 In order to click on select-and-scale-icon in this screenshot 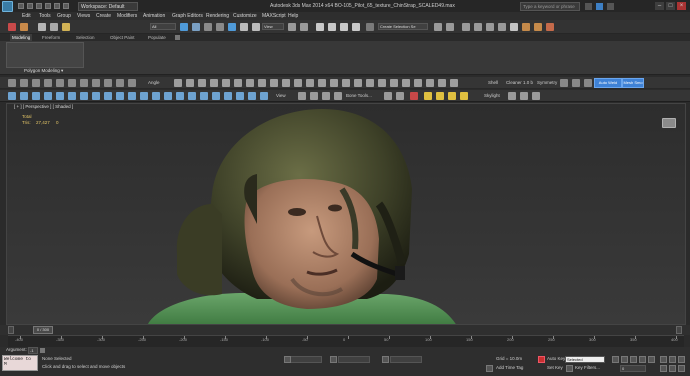, I will do `click(256, 27)`.